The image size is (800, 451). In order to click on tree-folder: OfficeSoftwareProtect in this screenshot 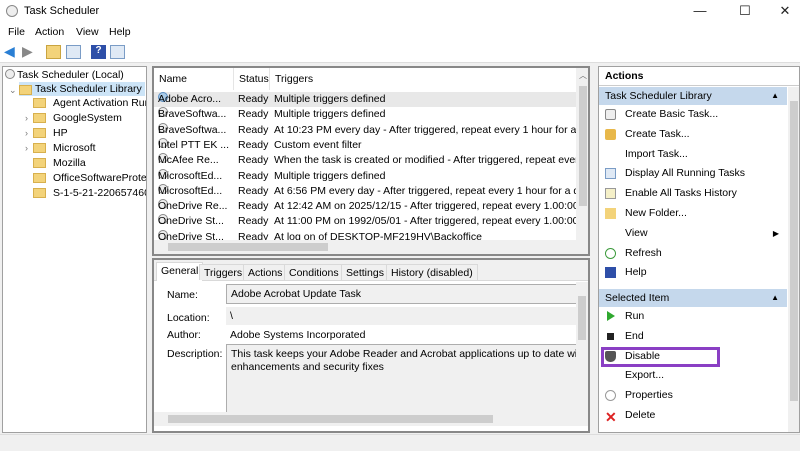, I will do `click(89, 178)`.